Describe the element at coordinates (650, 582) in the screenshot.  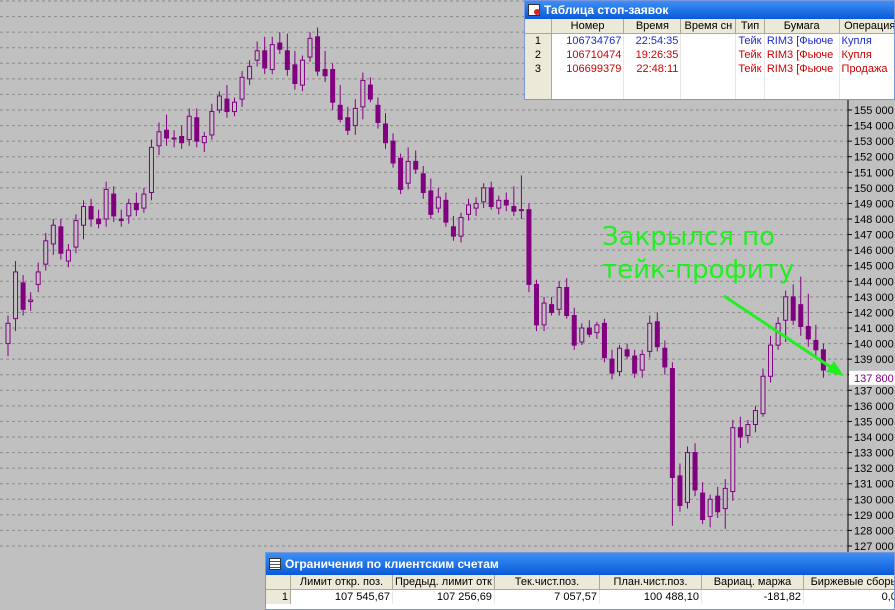
I see `column-header: План.чист.поз.` at that location.